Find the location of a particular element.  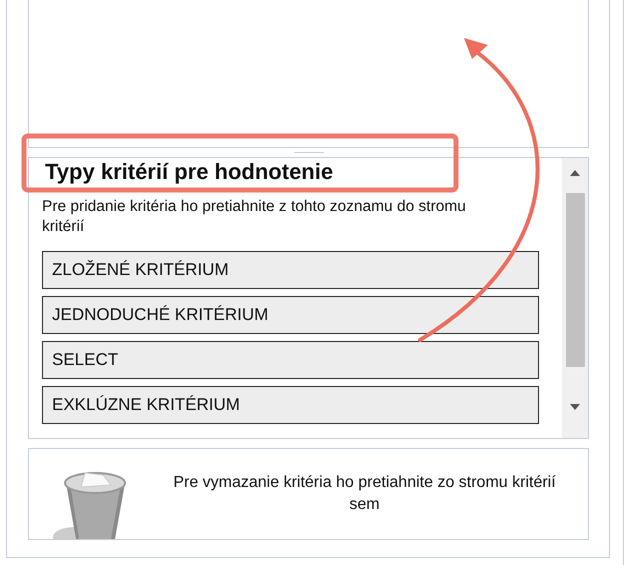

criterion-item: ZLOŽENÉ KRITÉRIUM is located at coordinates (290, 270).